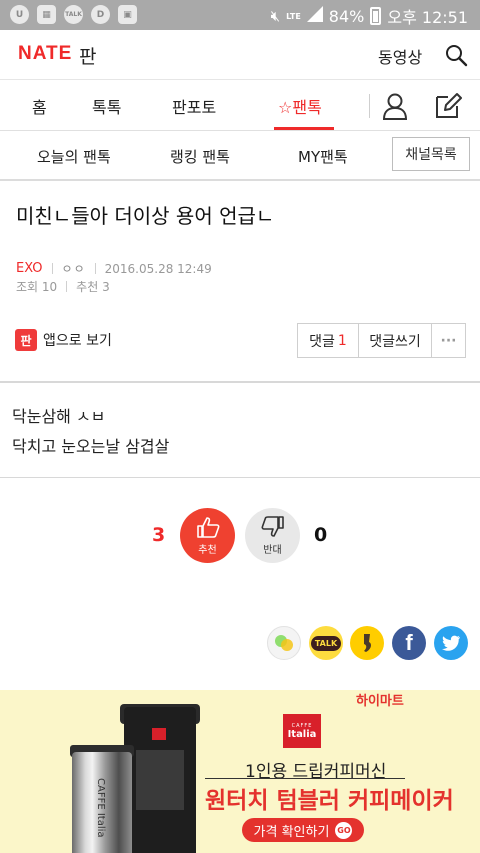 The width and height of the screenshot is (480, 853). What do you see at coordinates (200, 156) in the screenshot?
I see `tab-ranking-fantok: 랭킹 팬톡` at bounding box center [200, 156].